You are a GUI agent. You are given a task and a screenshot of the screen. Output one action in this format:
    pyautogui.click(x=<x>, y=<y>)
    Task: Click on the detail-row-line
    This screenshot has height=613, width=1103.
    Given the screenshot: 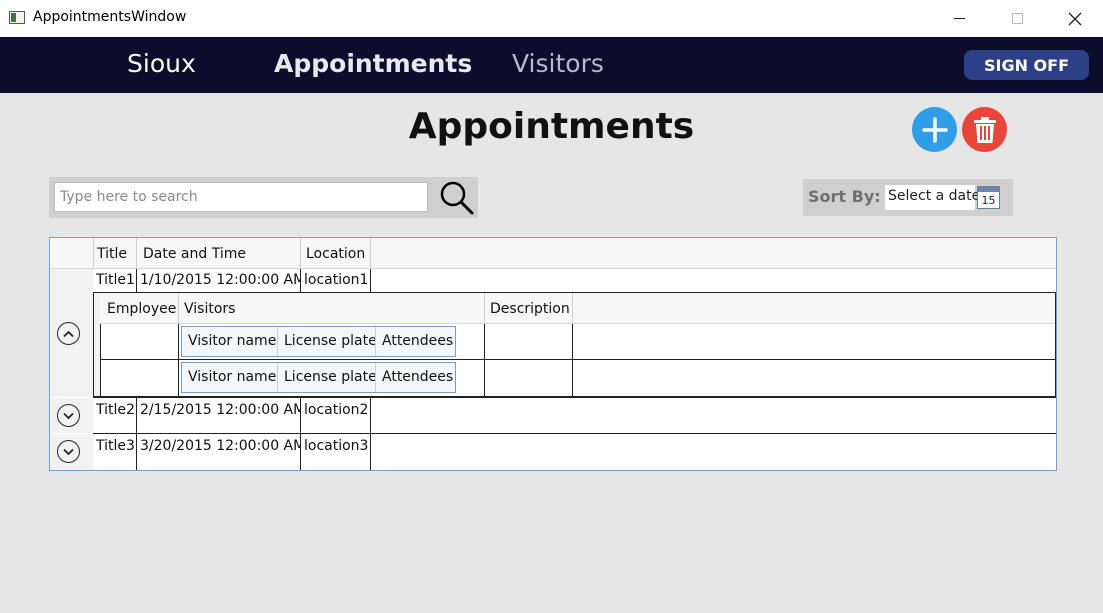 What is the action you would take?
    pyautogui.click(x=577, y=359)
    